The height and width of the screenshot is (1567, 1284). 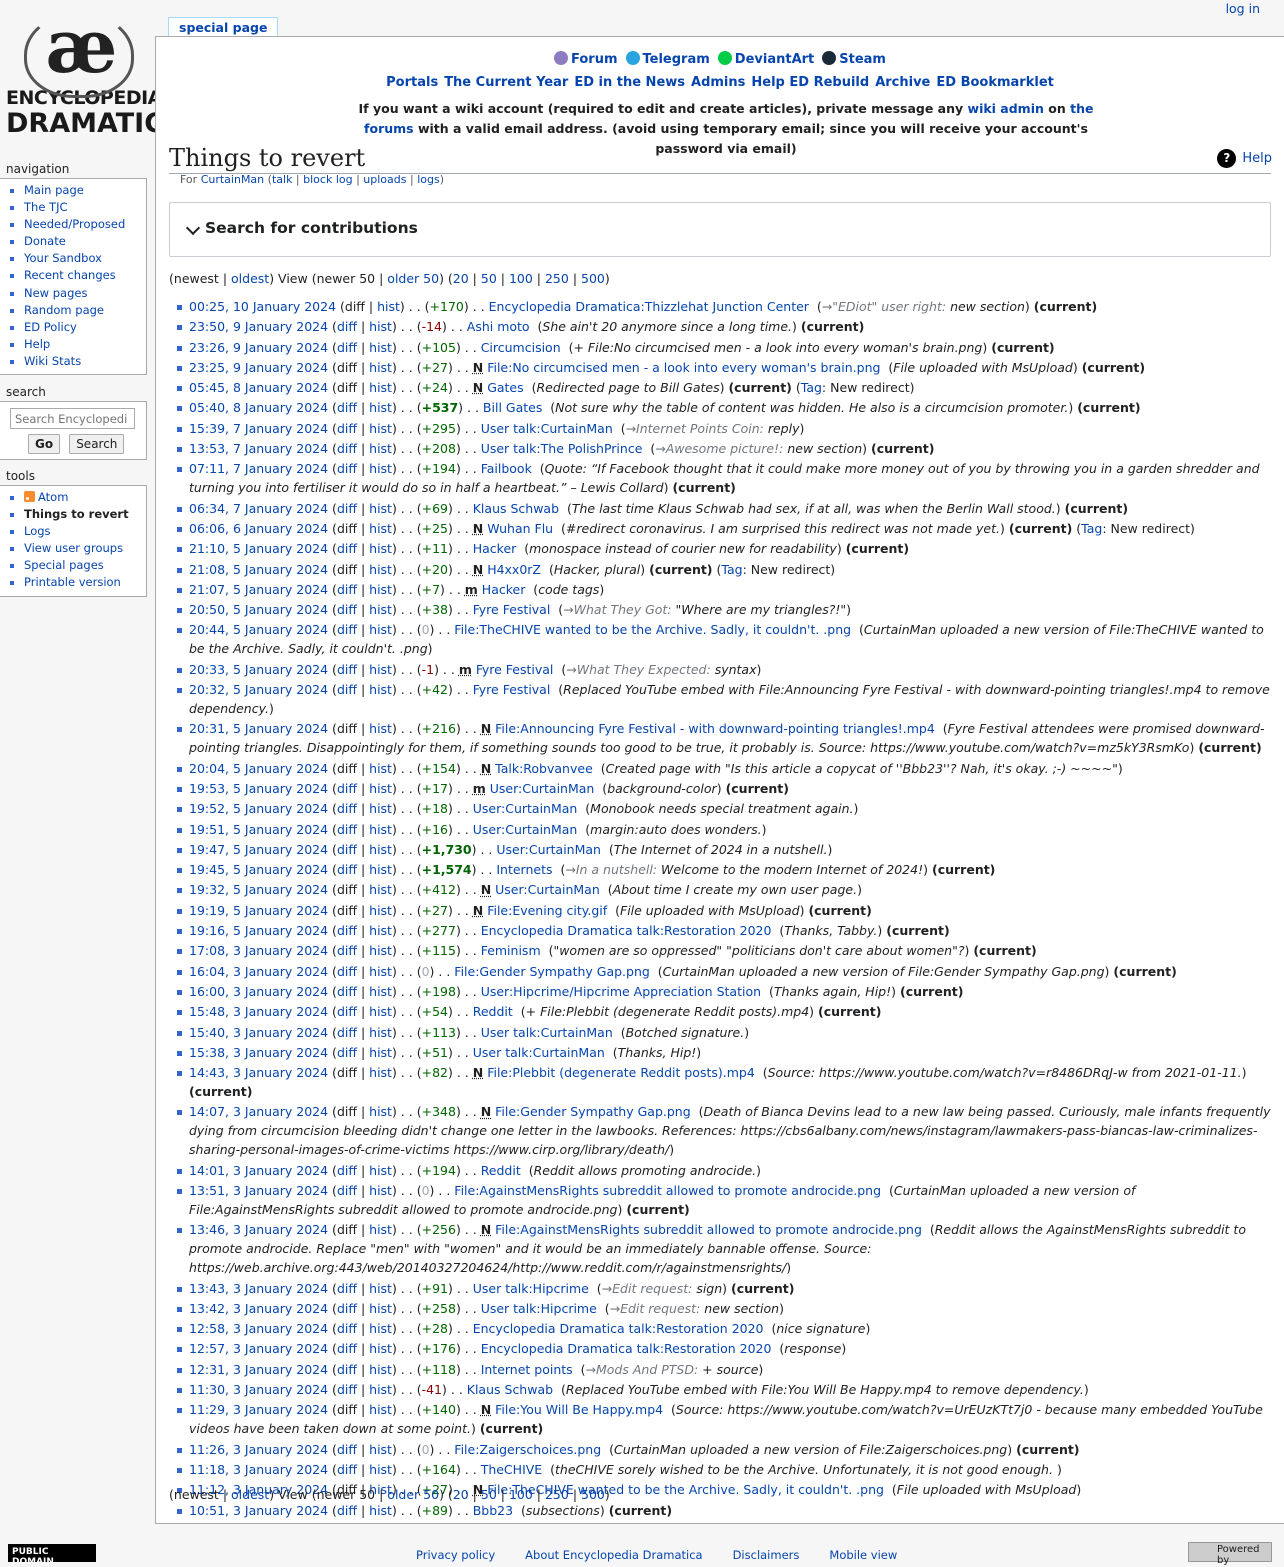 I want to click on sidebar-item-wiki-stats: Wiki Stats, so click(x=85, y=361).